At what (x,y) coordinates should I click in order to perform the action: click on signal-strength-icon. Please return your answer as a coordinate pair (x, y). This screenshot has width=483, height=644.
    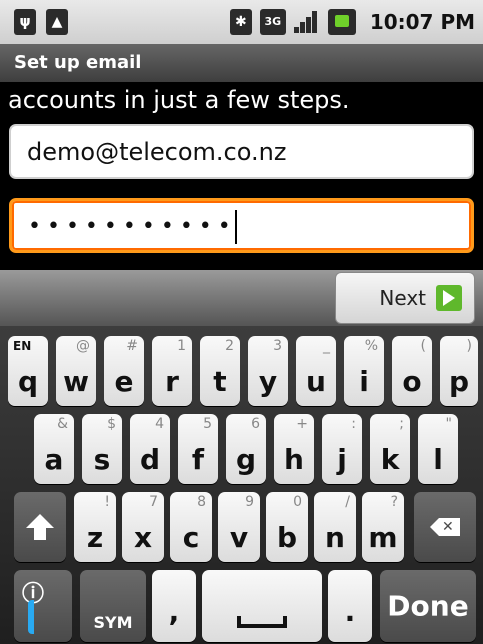
    Looking at the image, I should click on (306, 22).